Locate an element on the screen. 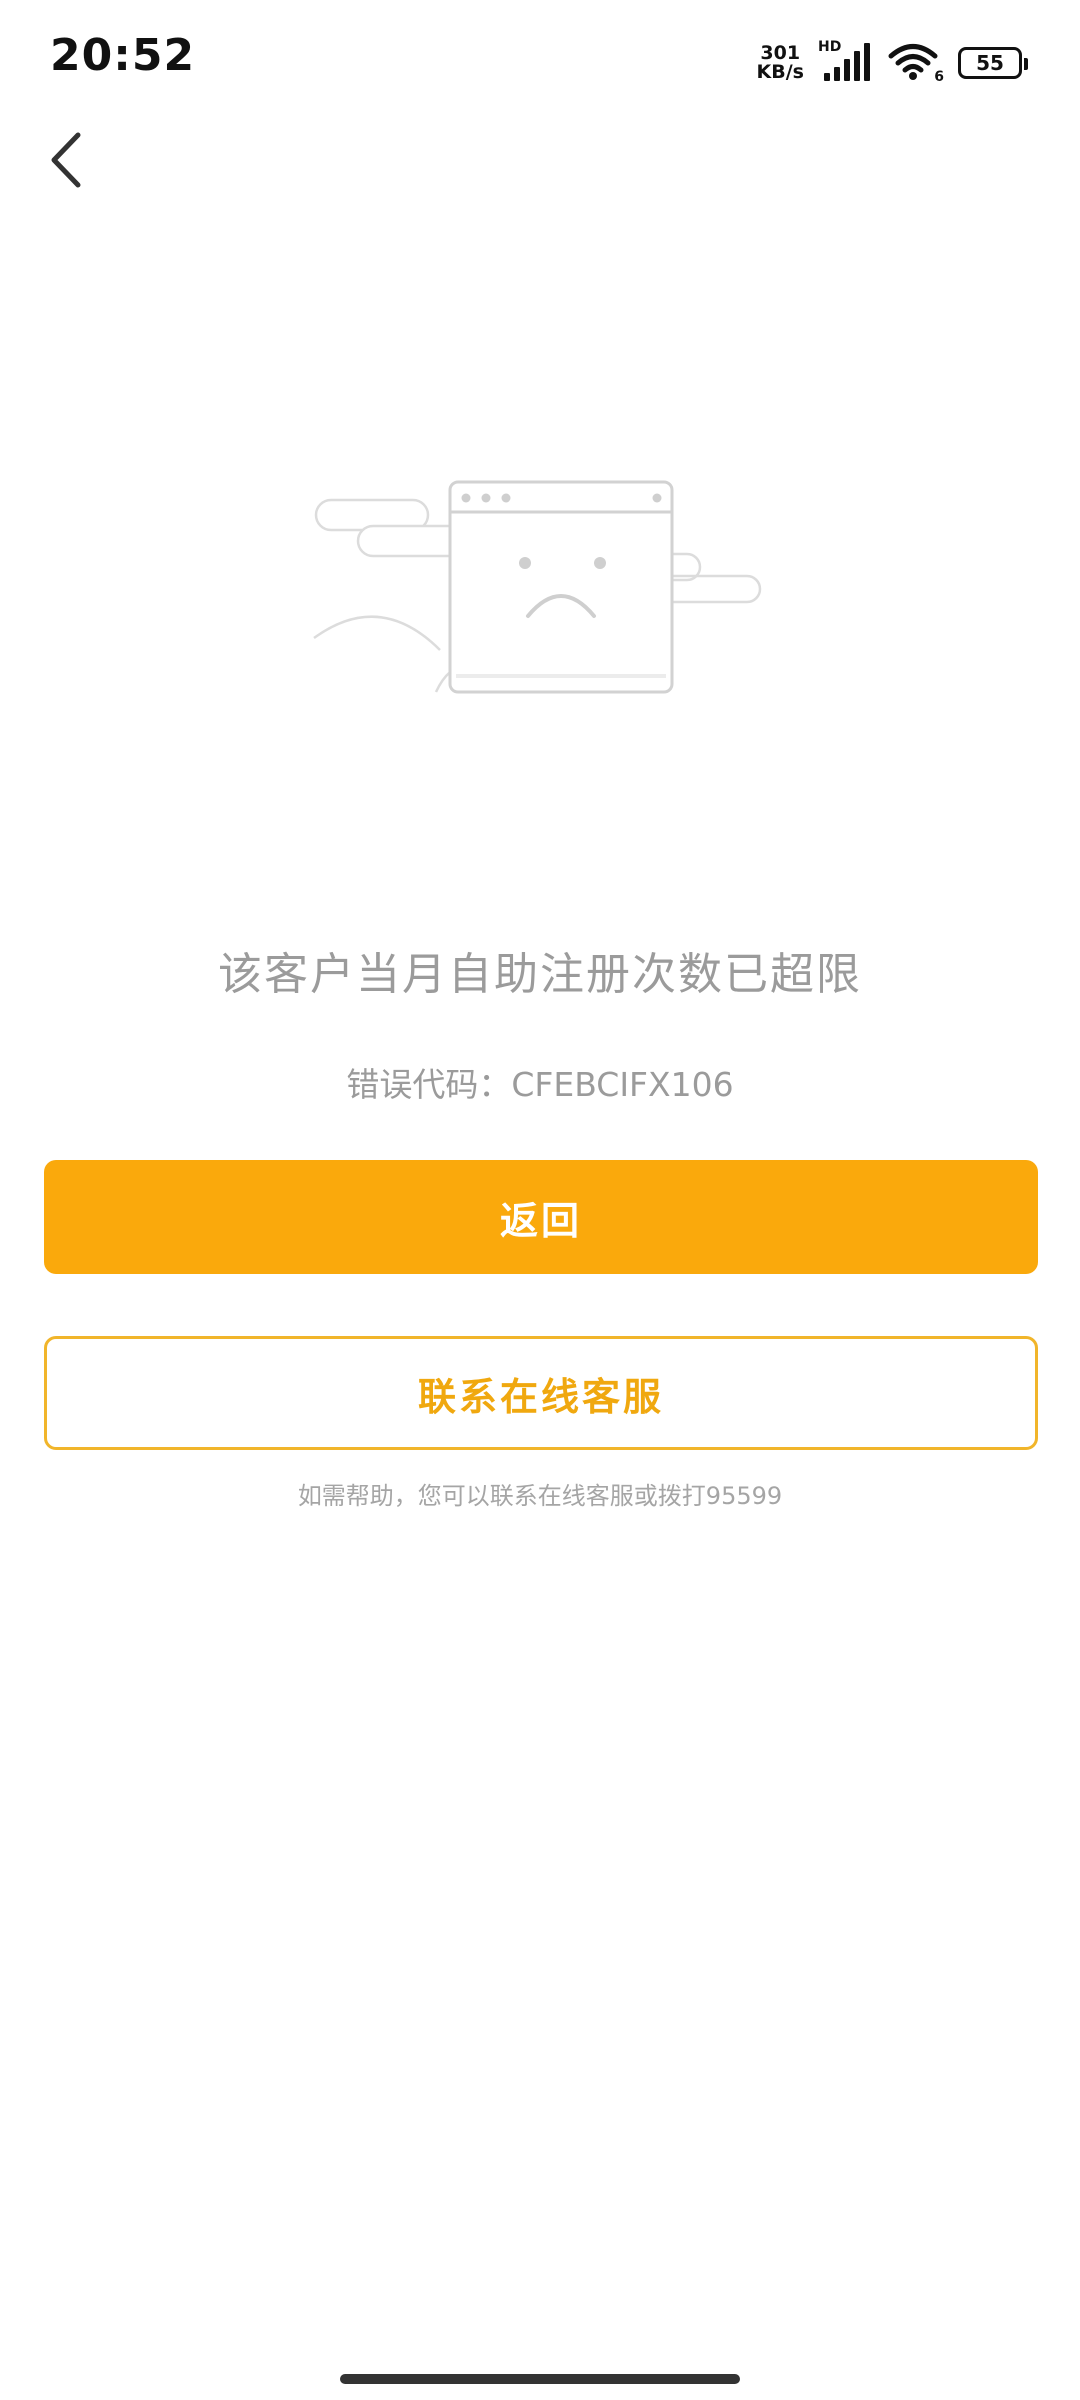  network-speed: 301 KB/s is located at coordinates (780, 63).